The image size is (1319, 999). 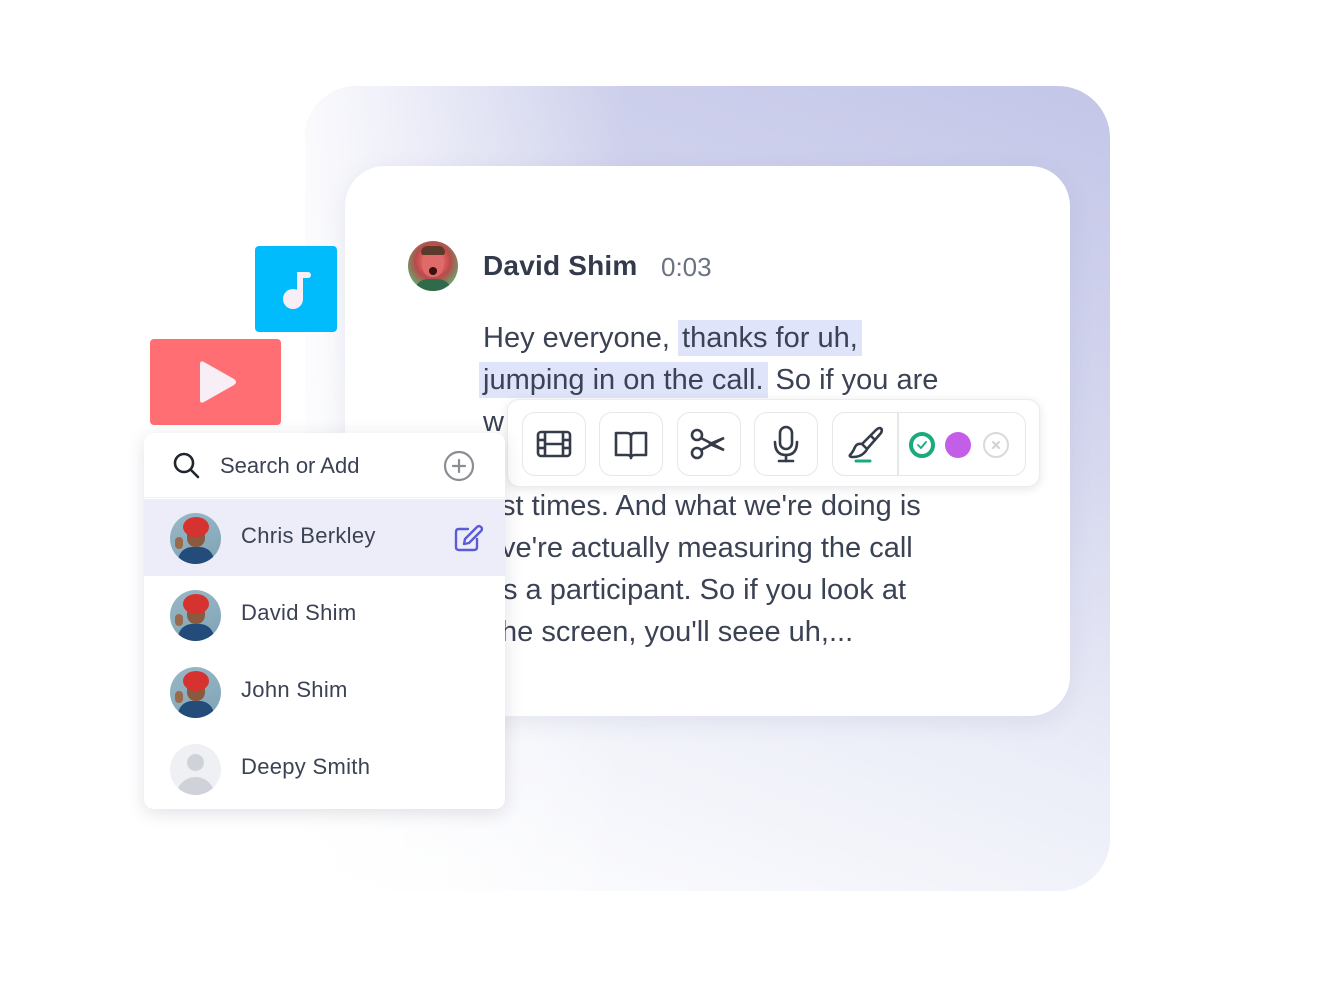 I want to click on microphone-icon, so click(x=786, y=444).